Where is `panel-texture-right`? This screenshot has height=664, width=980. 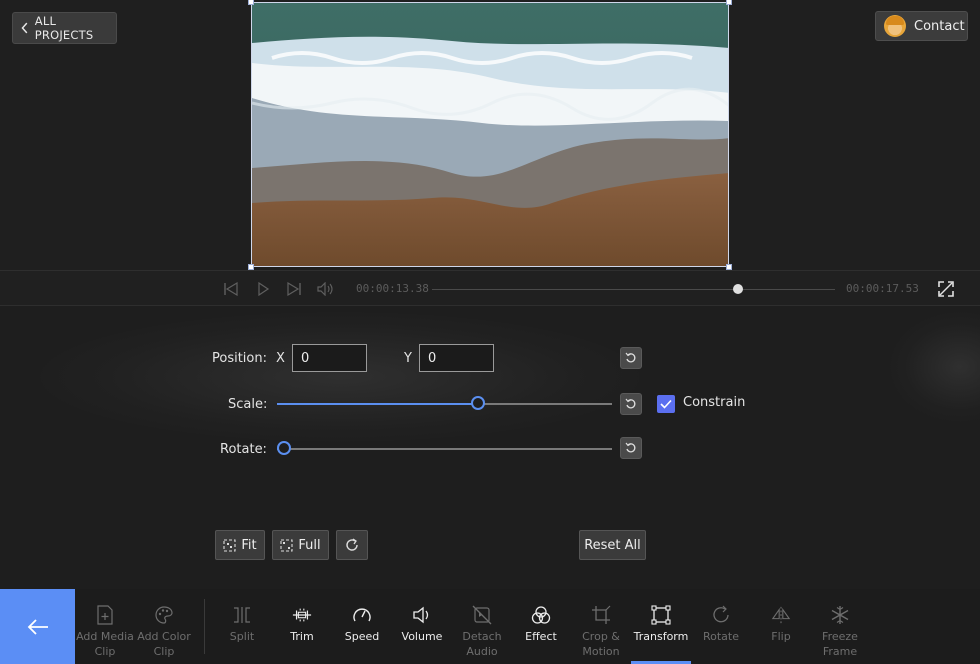
panel-texture-right is located at coordinates (935, 367).